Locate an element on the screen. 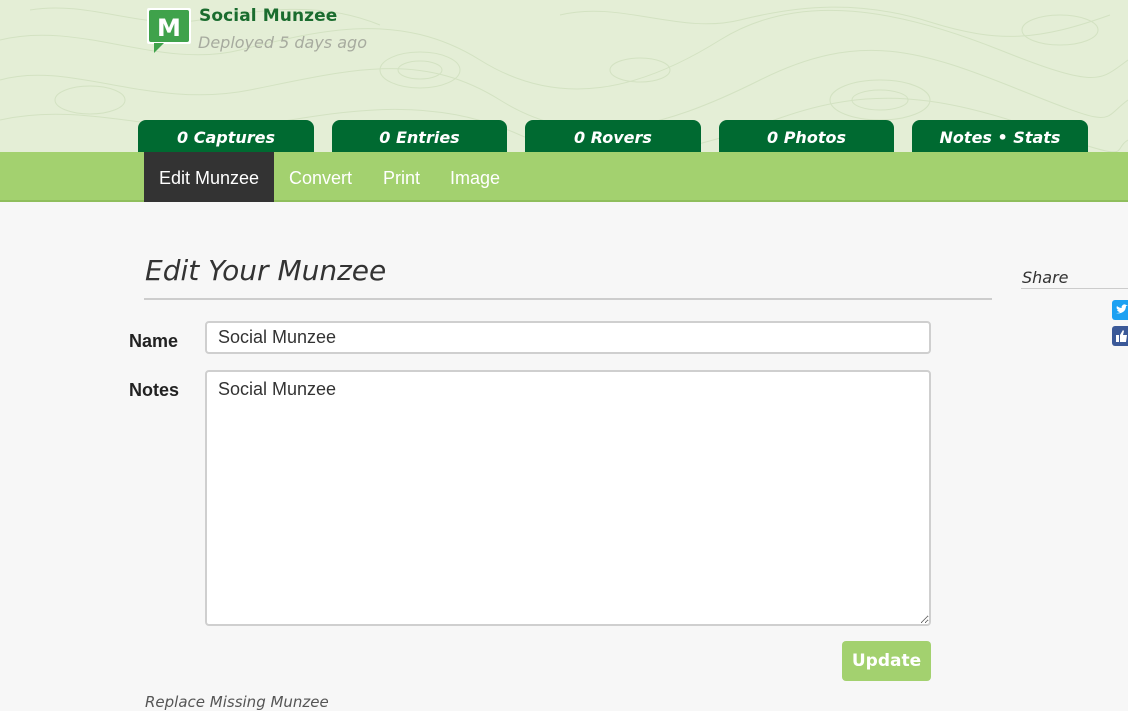  twitter-bird-icon is located at coordinates (1122, 309).